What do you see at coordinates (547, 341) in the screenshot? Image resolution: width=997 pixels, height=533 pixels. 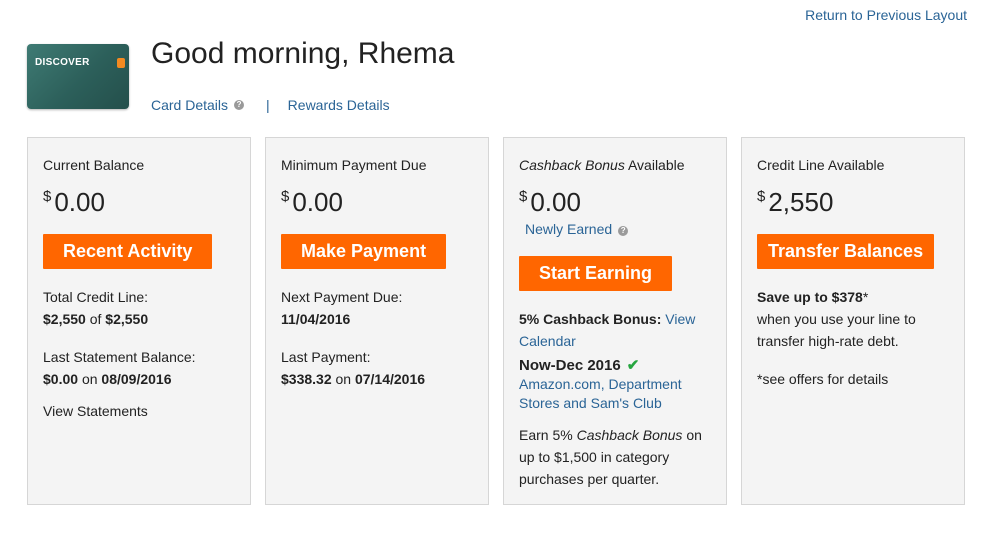 I see `view-calendar-link-cont: Calendar` at bounding box center [547, 341].